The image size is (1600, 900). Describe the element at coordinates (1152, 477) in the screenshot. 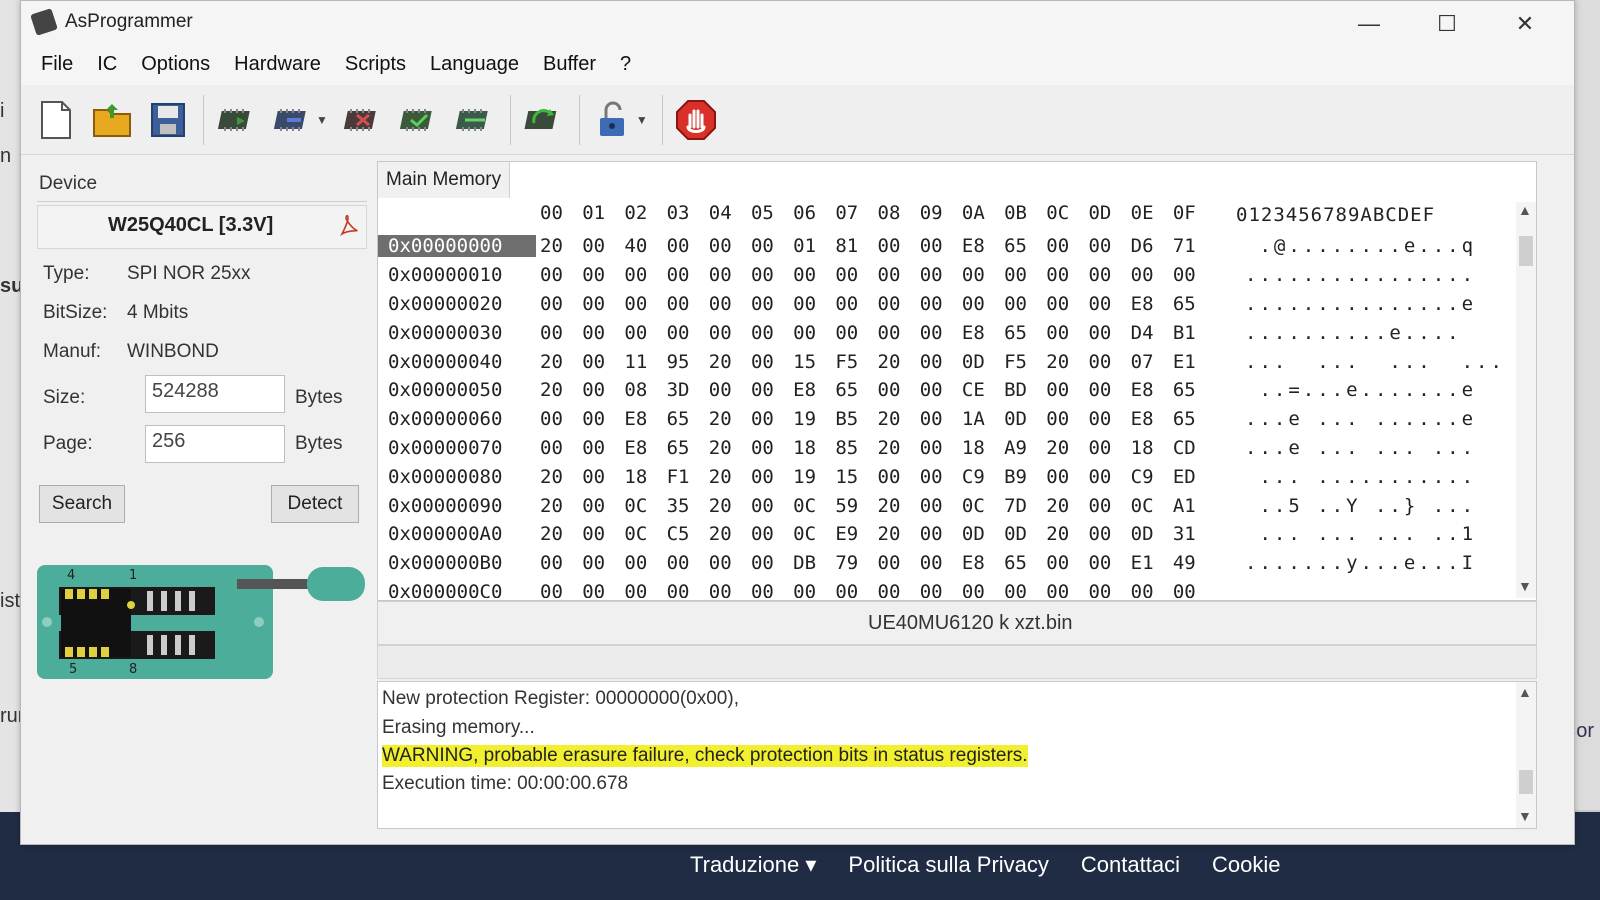

I see `hex-byte: C9` at that location.